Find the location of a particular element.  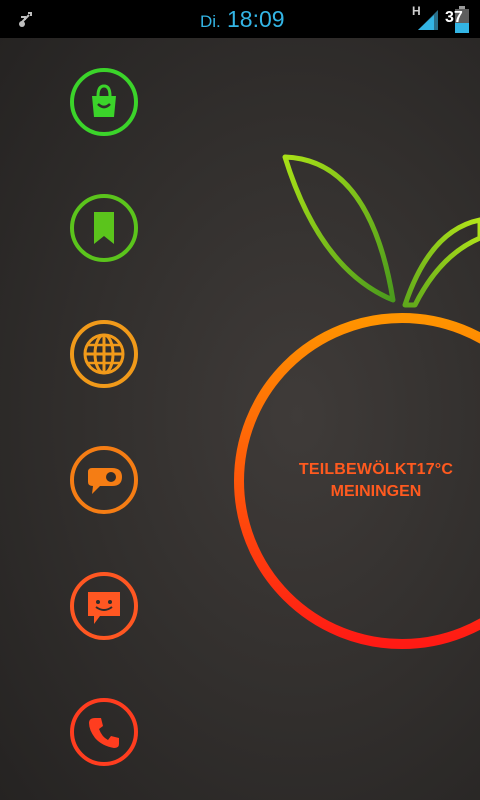

browser-app-button is located at coordinates (104, 354).